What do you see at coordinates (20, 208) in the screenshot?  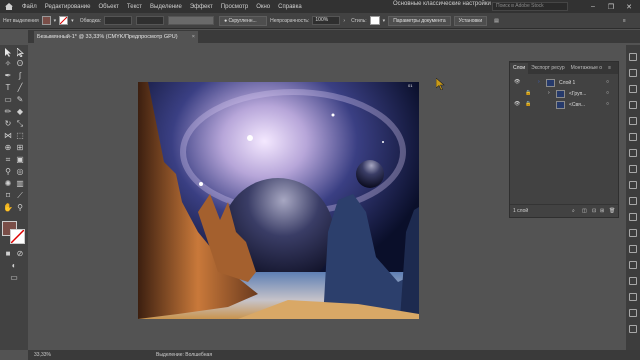 I see `zoom-tool-icon: ⚲` at bounding box center [20, 208].